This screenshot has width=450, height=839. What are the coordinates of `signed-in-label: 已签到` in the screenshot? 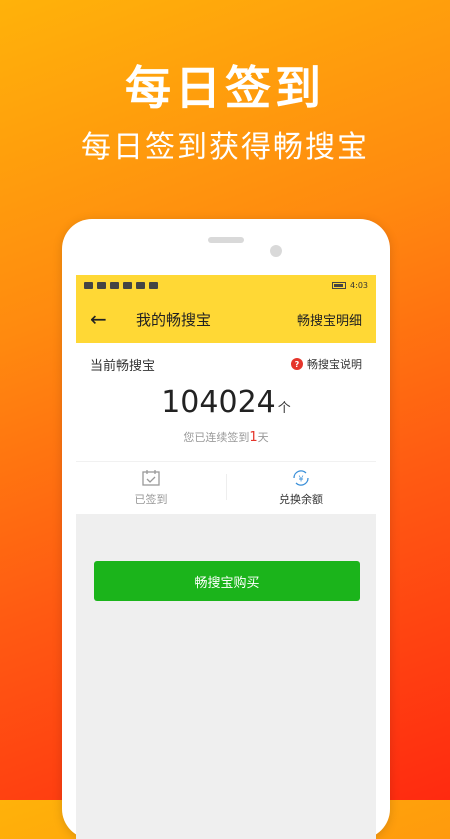 It's located at (151, 499).